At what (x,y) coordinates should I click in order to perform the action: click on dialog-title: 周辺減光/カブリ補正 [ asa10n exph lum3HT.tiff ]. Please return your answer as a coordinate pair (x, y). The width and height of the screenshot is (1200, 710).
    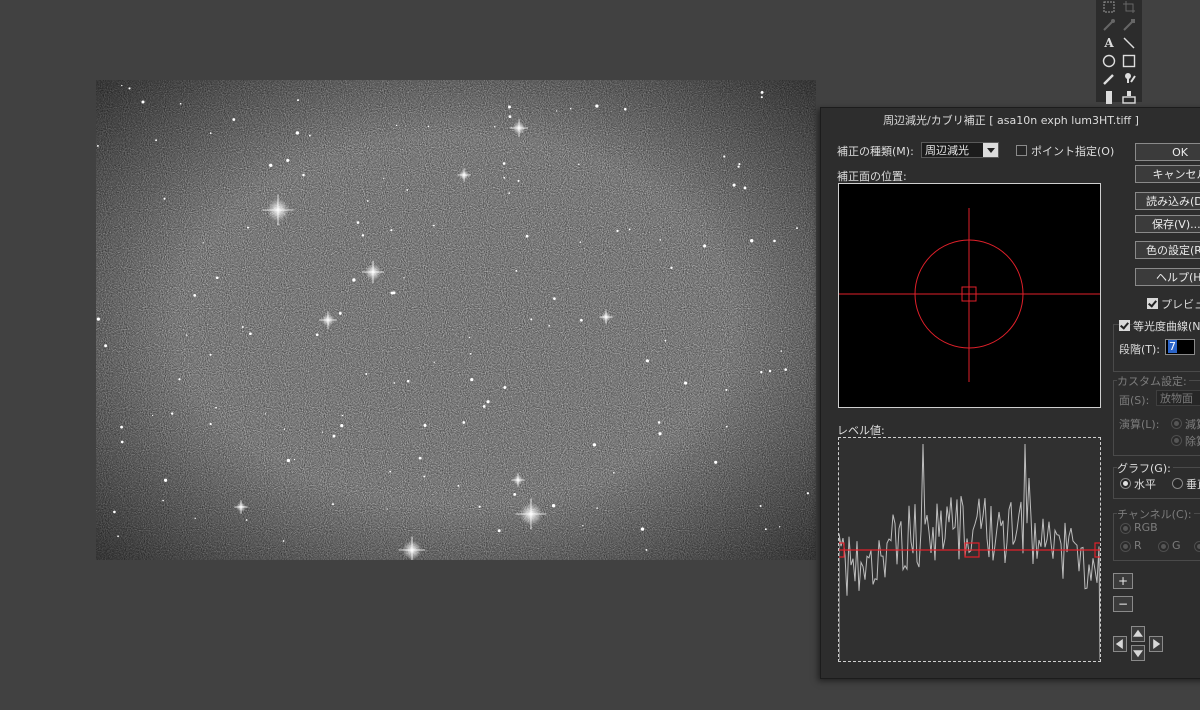
    Looking at the image, I should click on (1011, 120).